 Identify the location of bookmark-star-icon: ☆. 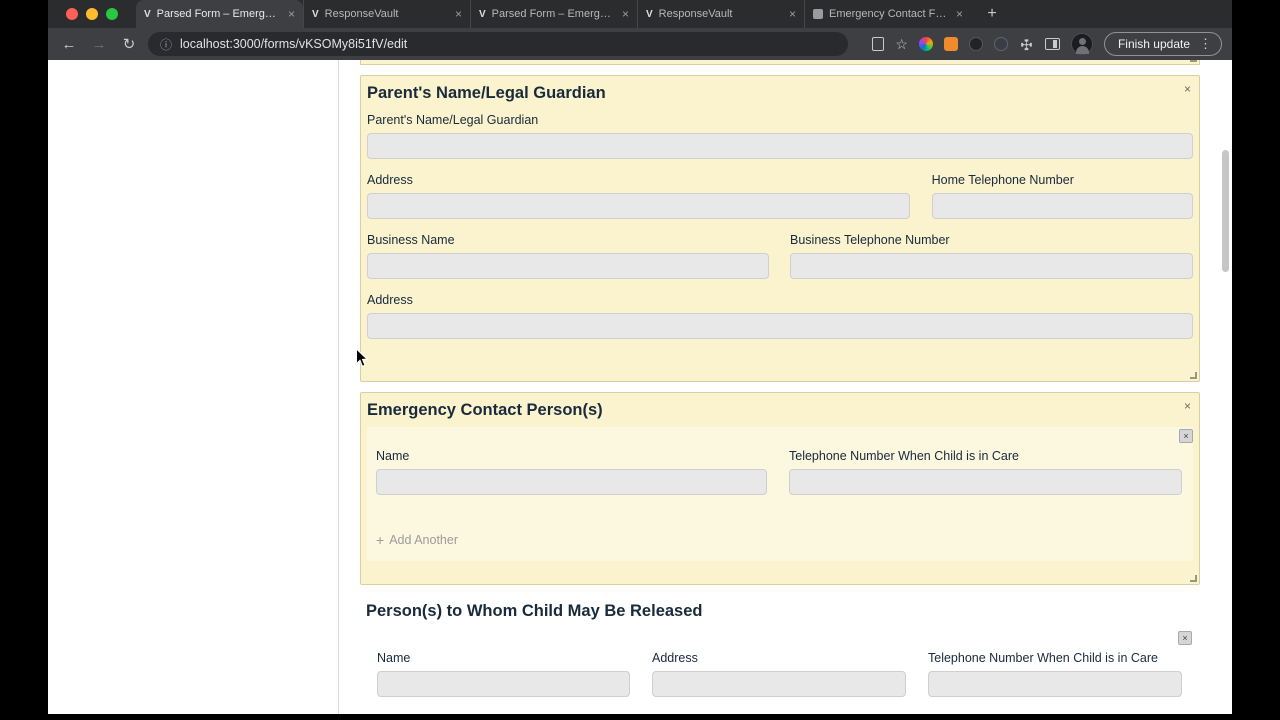
(901, 44).